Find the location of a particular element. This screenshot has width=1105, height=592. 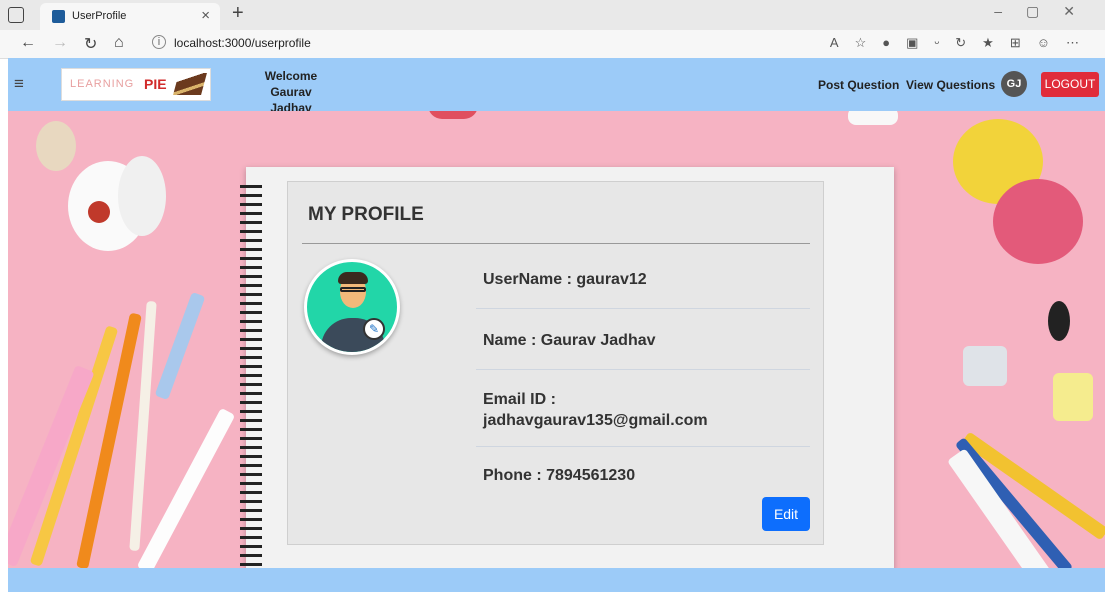

url-field: i localhost:3000/userprofile is located at coordinates (448, 44).